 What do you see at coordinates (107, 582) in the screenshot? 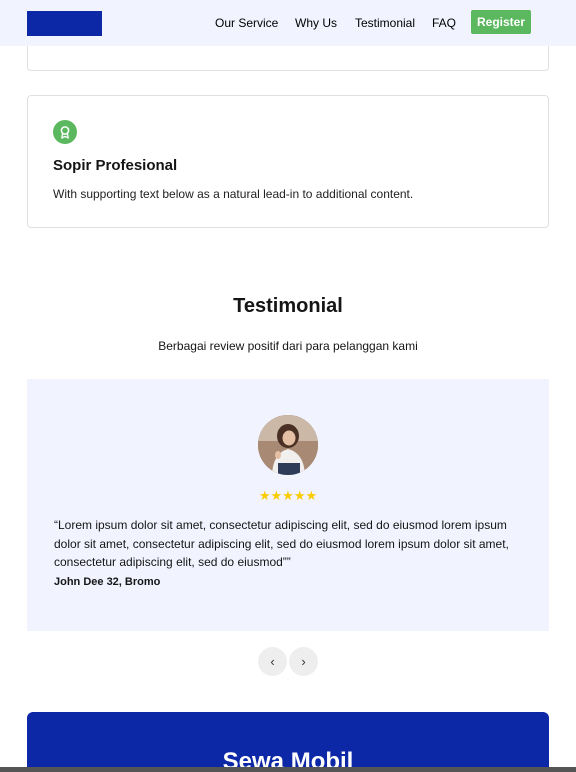
I see `testimonial-author: John Dee 32, Bromo` at bounding box center [107, 582].